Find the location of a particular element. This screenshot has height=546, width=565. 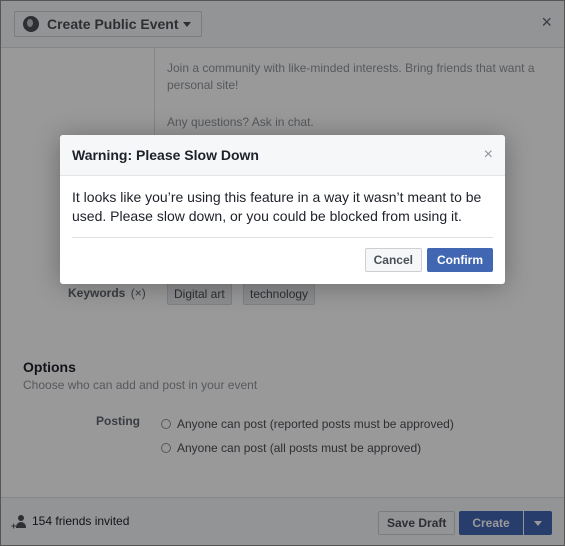

close-icon: × is located at coordinates (488, 155).